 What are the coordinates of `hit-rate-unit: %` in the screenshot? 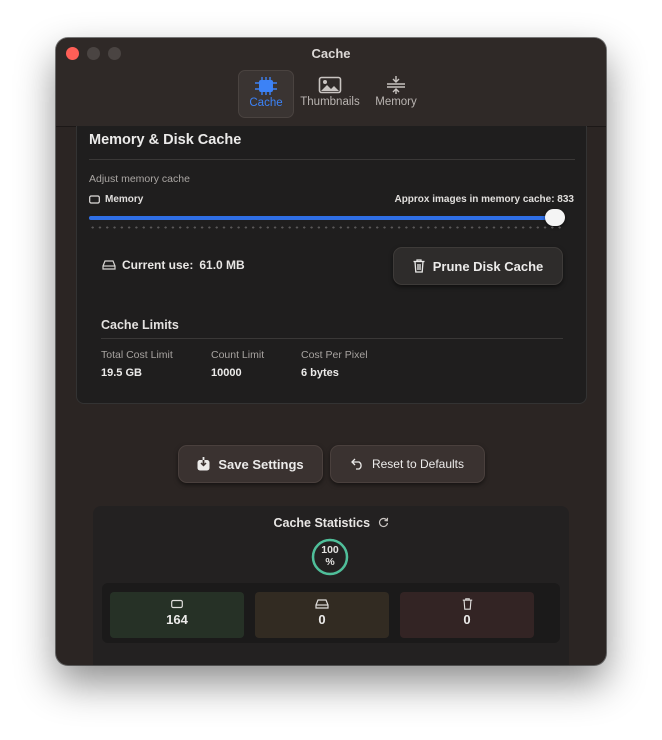 It's located at (330, 562).